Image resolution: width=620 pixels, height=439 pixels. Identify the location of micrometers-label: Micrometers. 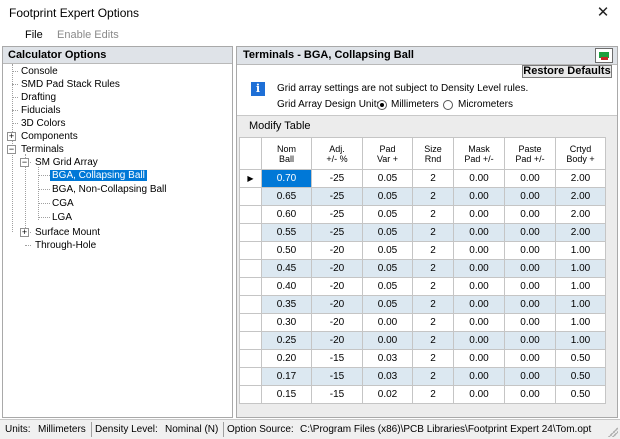
(485, 104).